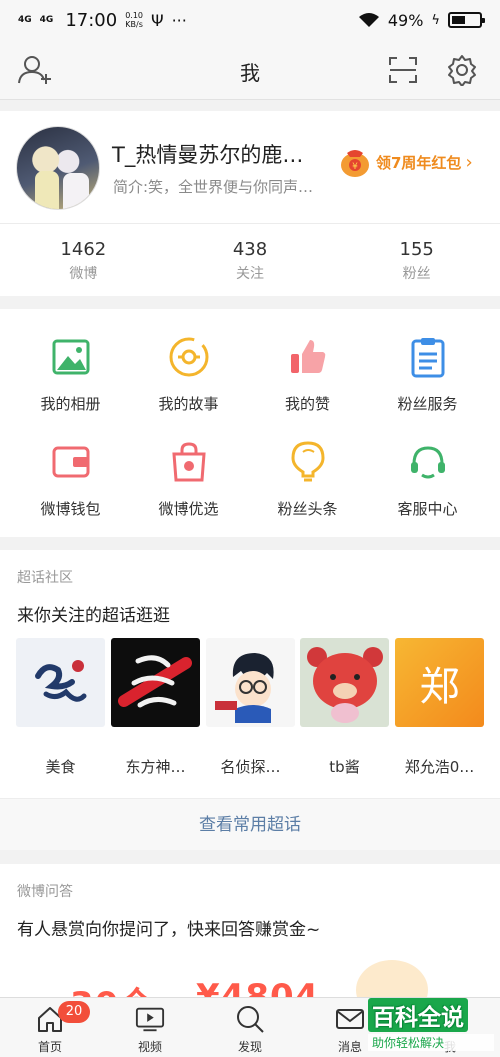 This screenshot has width=500, height=1057. Describe the element at coordinates (70, 509) in the screenshot. I see `grid-label: 微博钱包` at that location.